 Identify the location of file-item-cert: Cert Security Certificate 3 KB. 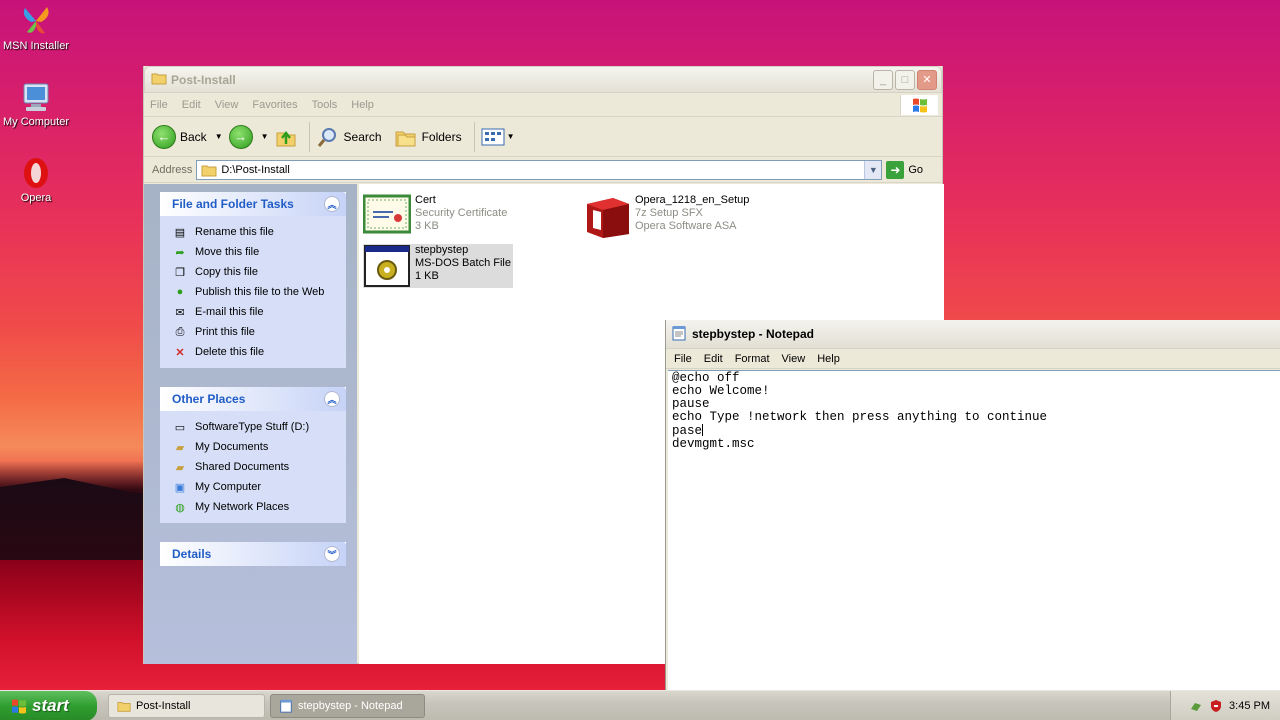
(435, 216).